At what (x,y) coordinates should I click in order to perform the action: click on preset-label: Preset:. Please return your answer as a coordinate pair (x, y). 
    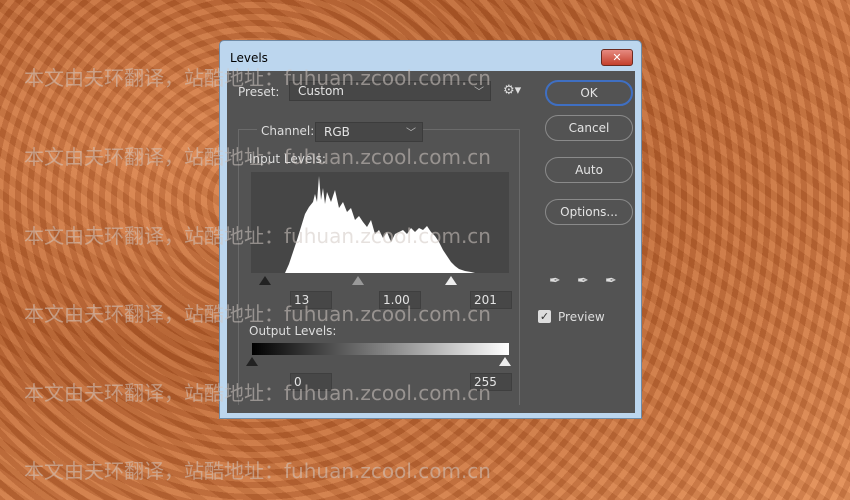
    Looking at the image, I should click on (259, 92).